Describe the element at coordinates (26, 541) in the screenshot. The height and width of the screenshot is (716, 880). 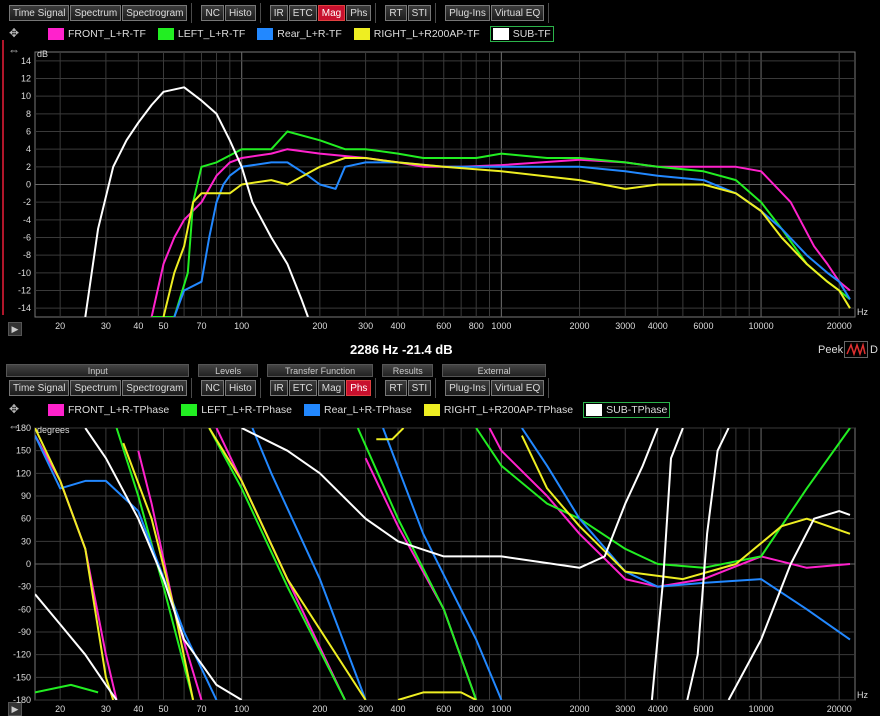
I see `y-tick-label: 30` at that location.